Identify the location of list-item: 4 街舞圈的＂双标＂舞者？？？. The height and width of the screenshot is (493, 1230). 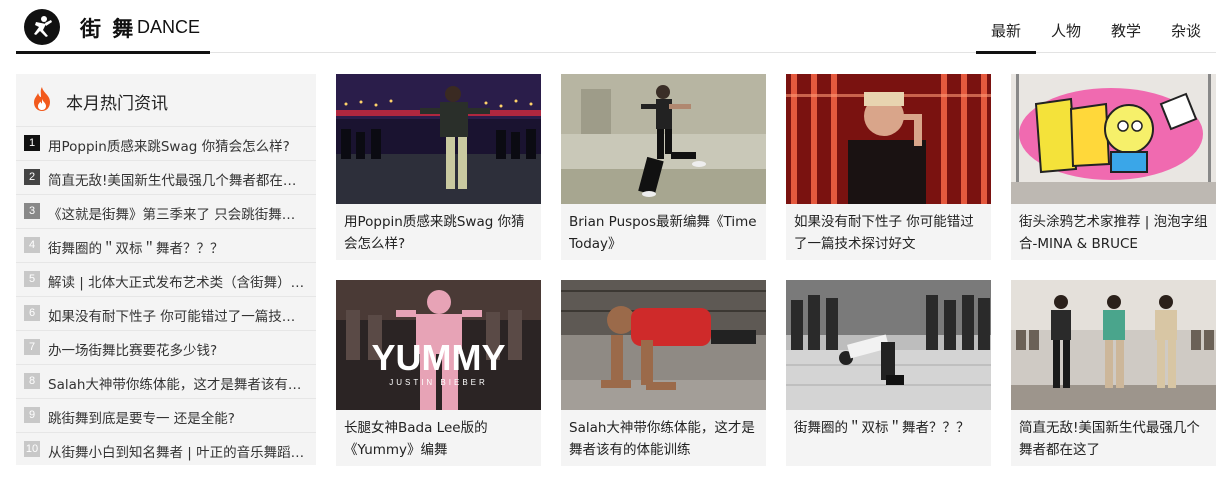
(166, 245).